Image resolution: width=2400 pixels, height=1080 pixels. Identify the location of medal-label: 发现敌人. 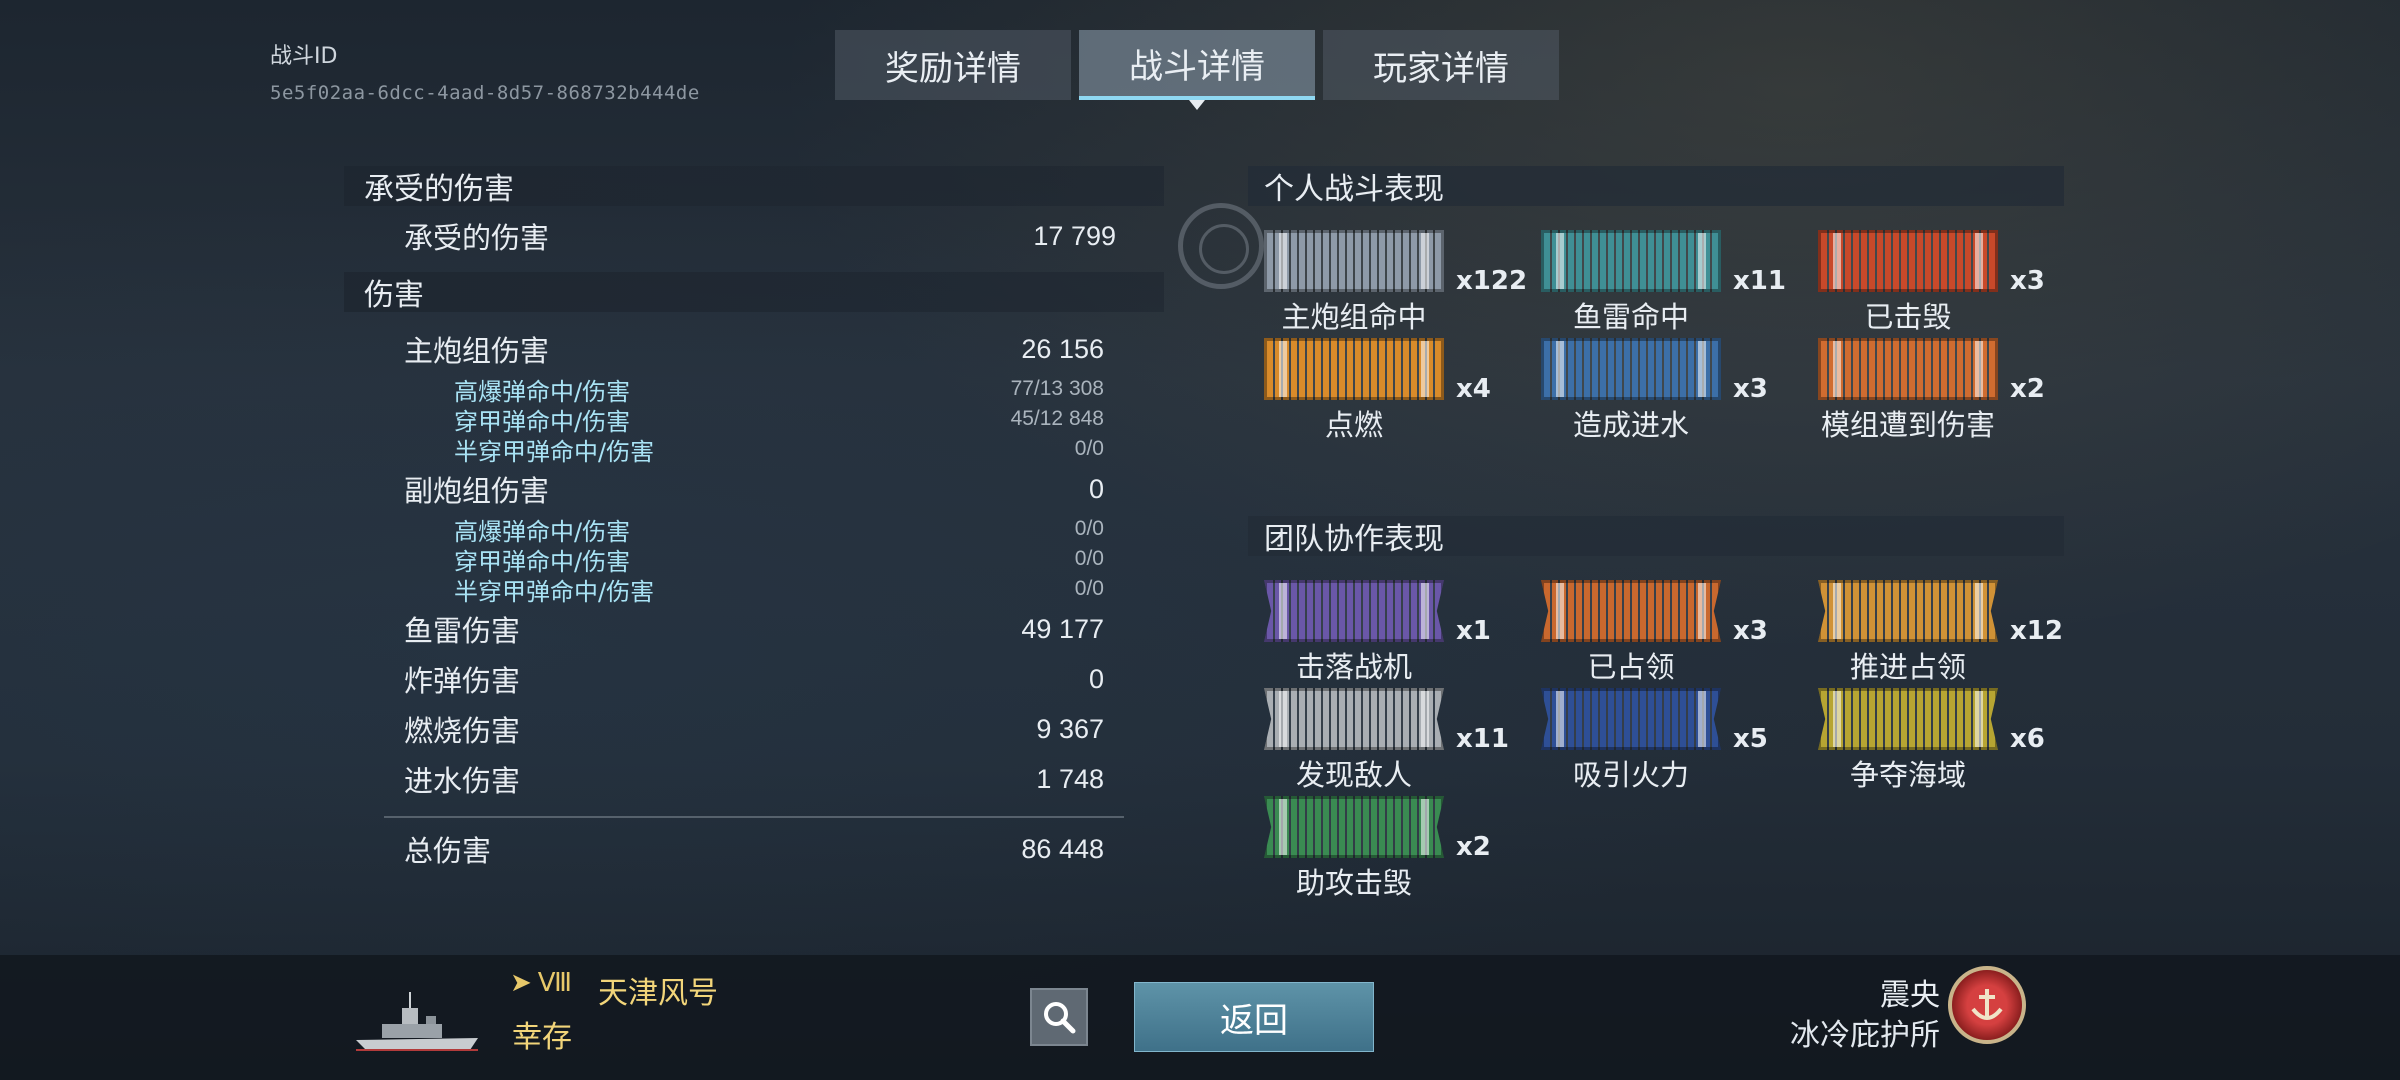
(1353, 775).